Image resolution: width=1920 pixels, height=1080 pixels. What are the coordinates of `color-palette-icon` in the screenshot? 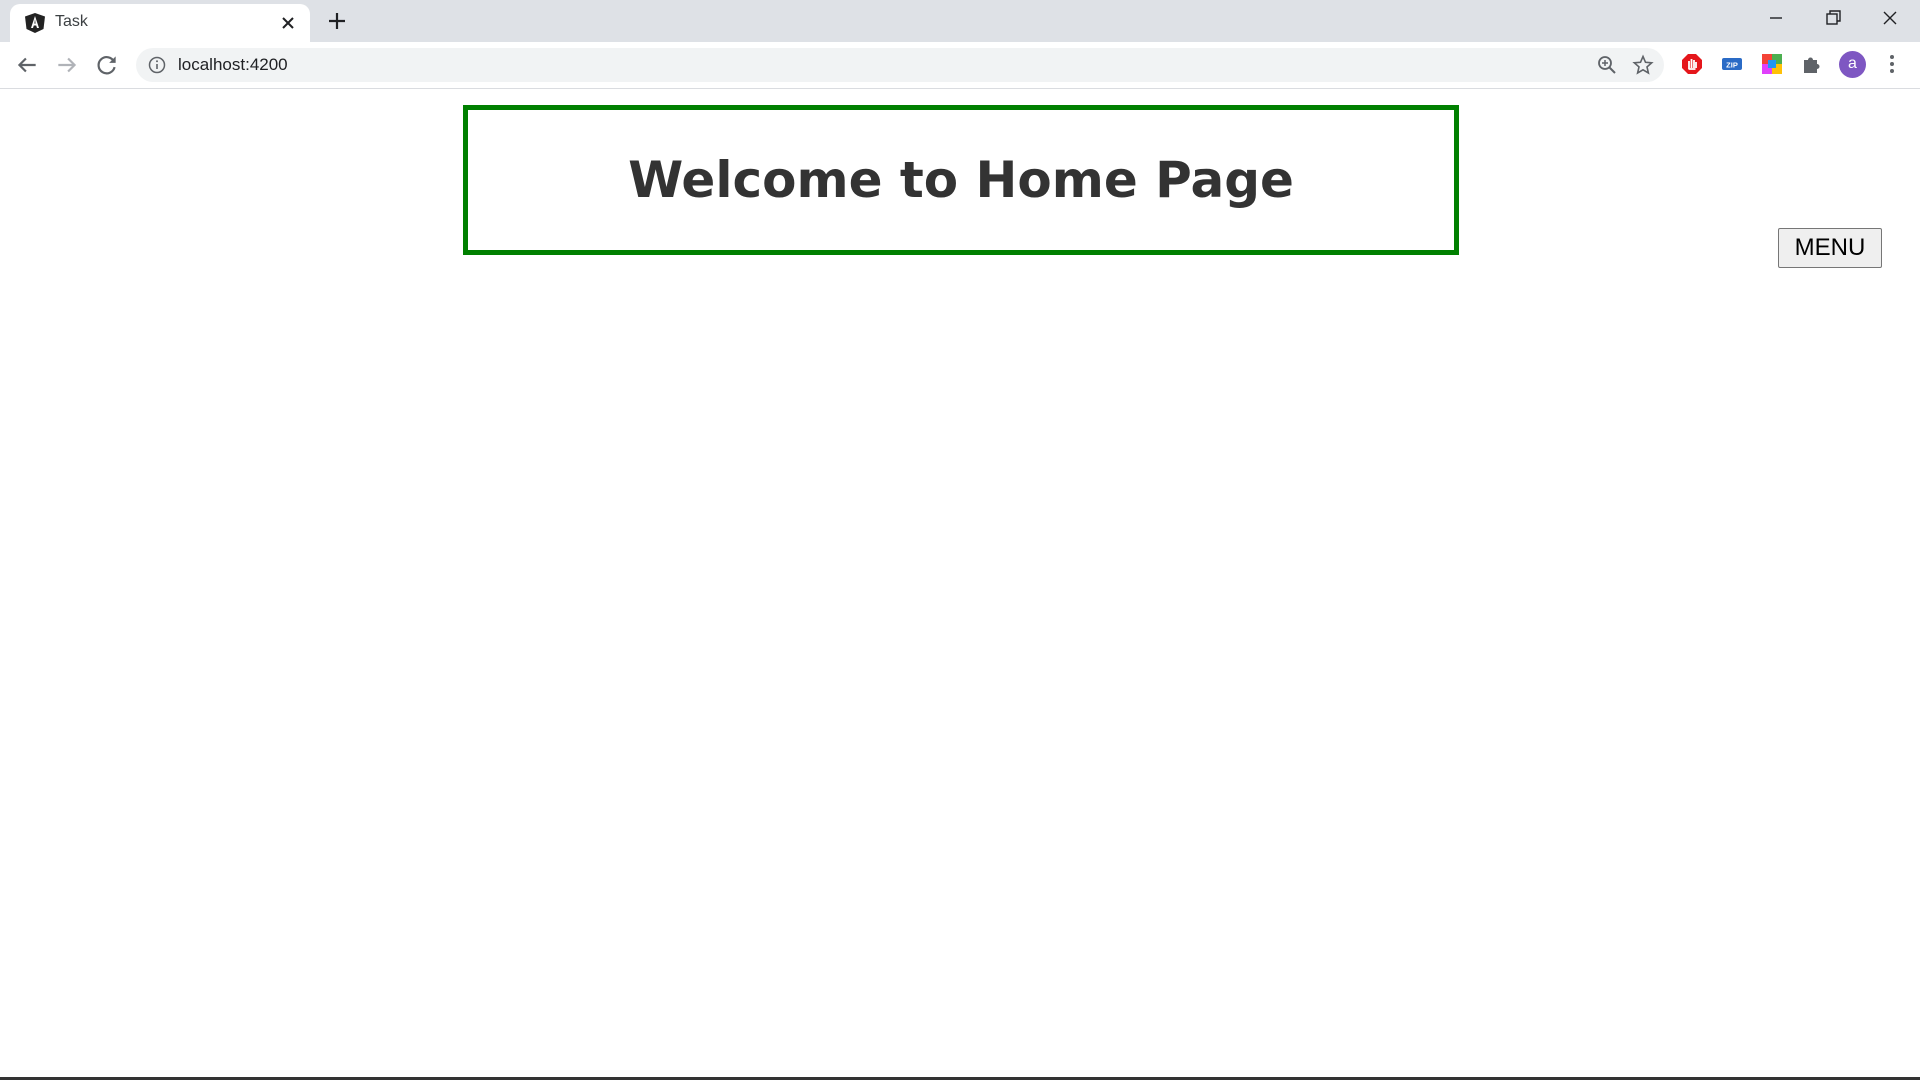 It's located at (1772, 64).